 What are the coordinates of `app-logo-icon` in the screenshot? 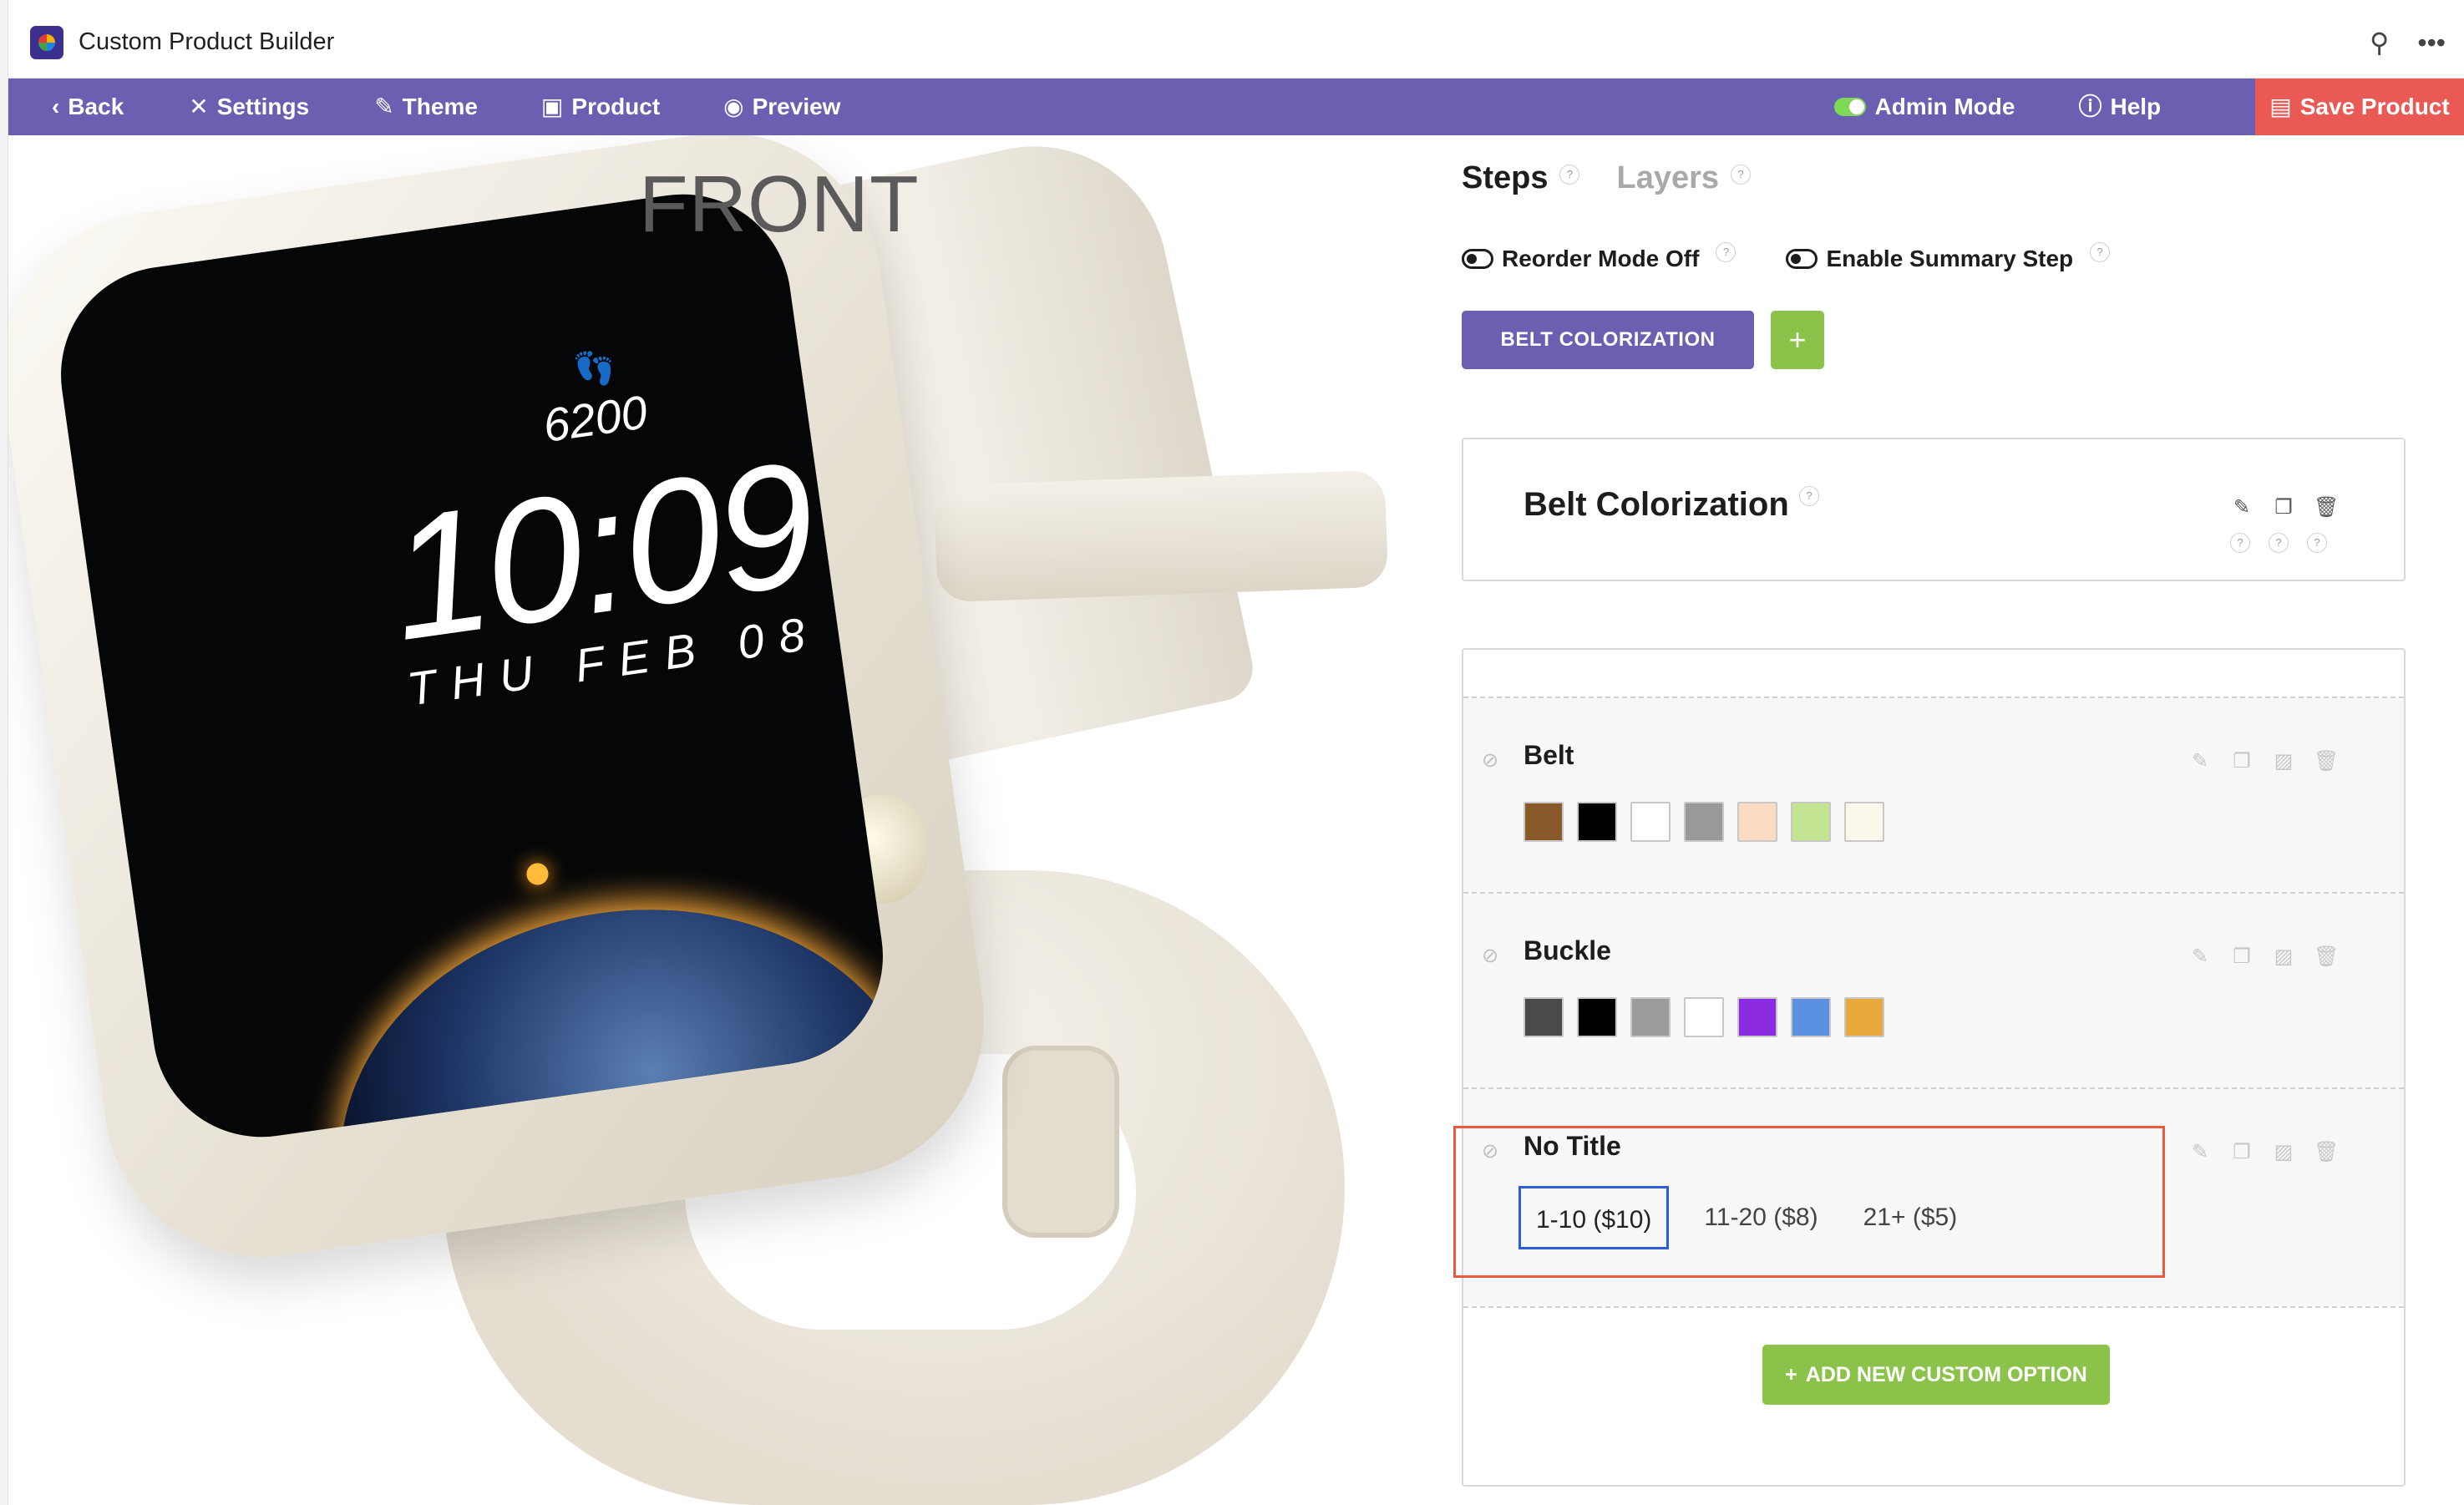 It's located at (47, 42).